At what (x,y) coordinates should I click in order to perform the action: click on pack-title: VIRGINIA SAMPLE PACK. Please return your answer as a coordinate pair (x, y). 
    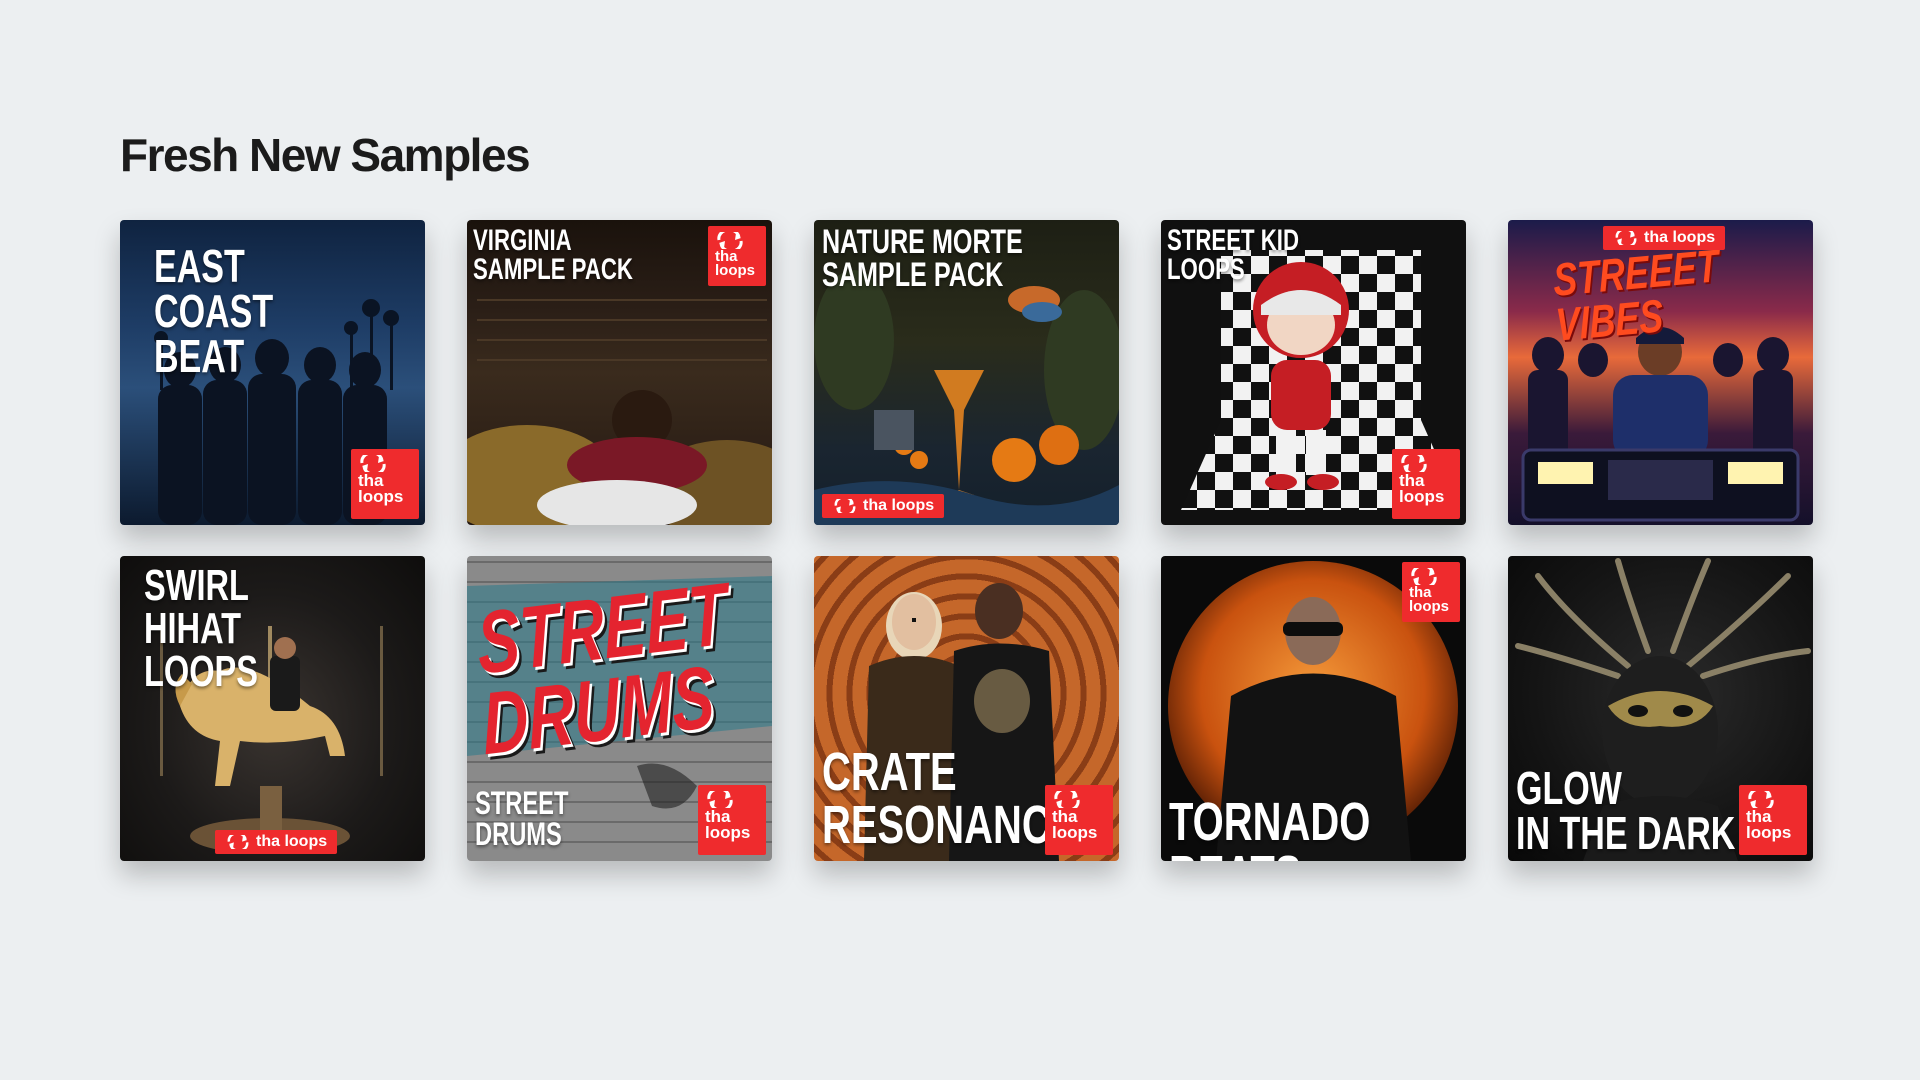
    Looking at the image, I should click on (553, 255).